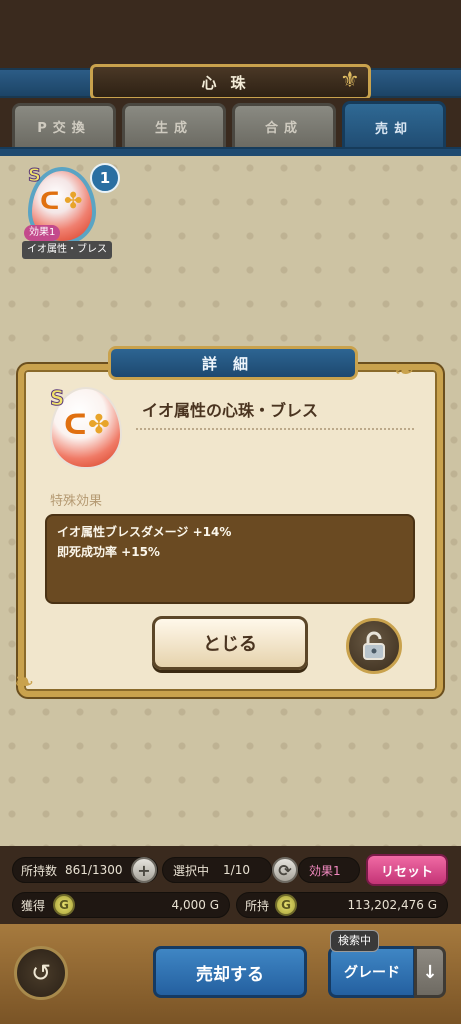 This screenshot has width=461, height=1024. I want to click on sort-order-button: ↓, so click(430, 972).